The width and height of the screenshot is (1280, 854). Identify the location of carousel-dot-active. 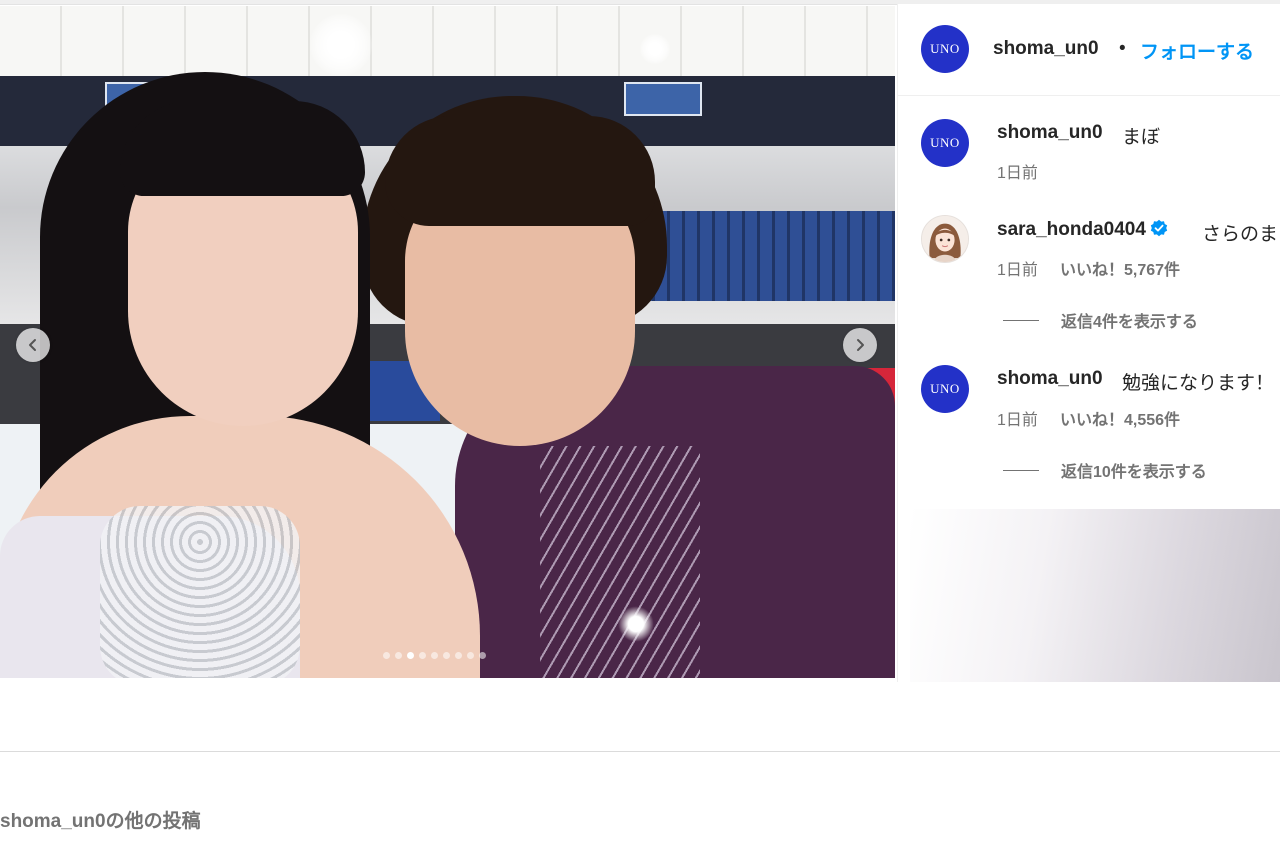
(410, 655).